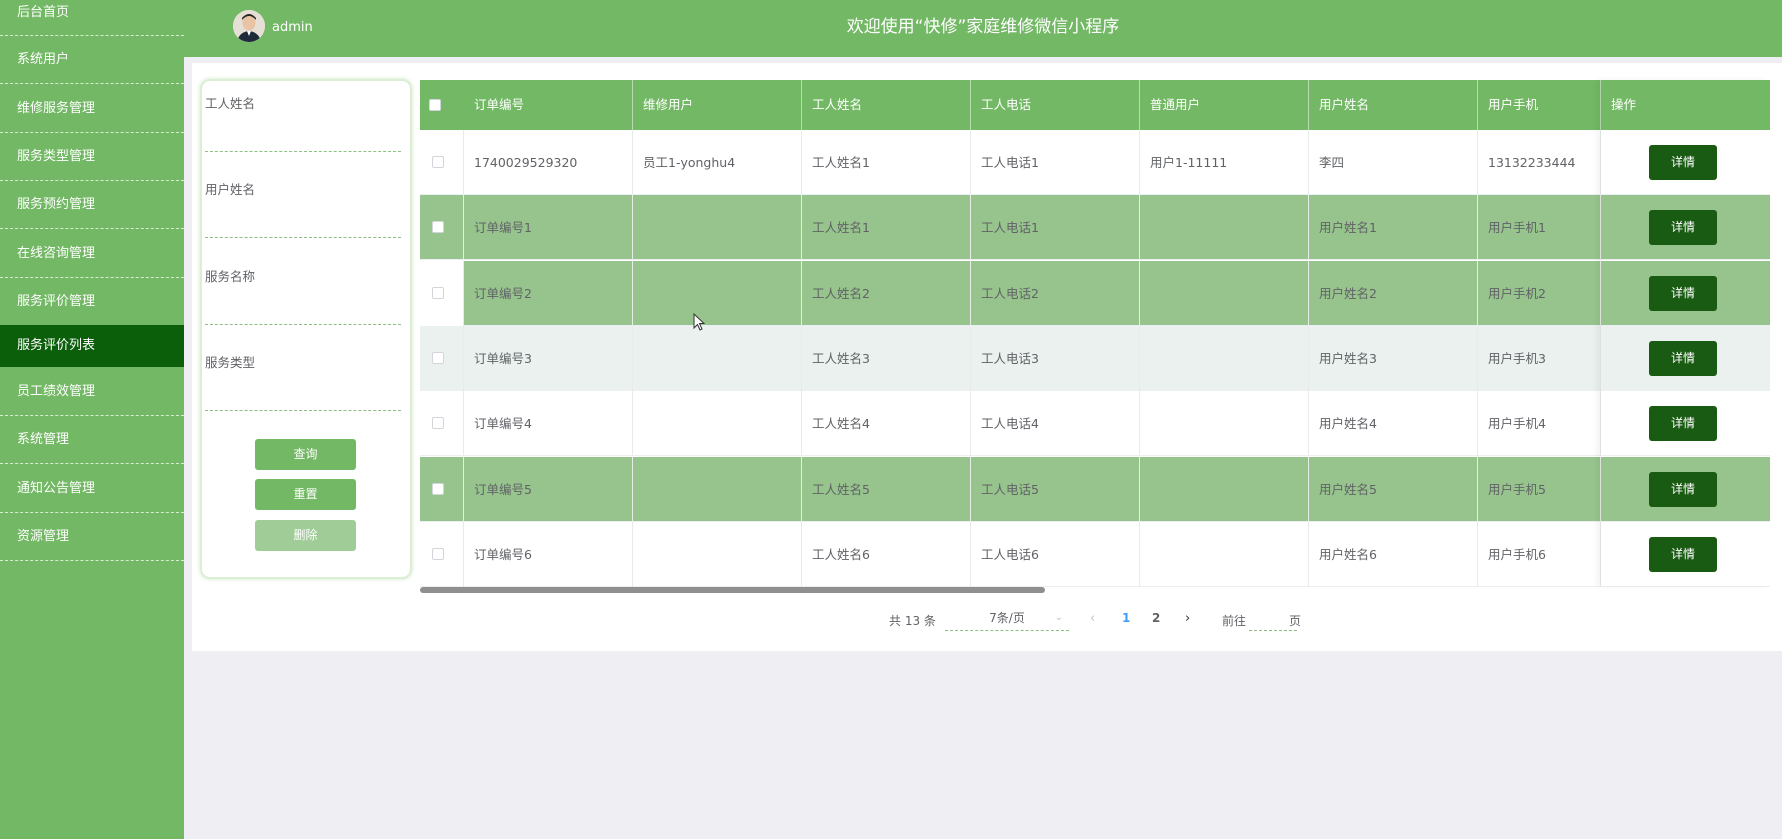 Image resolution: width=1782 pixels, height=839 pixels. What do you see at coordinates (1055, 489) in the screenshot?
I see `table-cell: 工人电话5` at bounding box center [1055, 489].